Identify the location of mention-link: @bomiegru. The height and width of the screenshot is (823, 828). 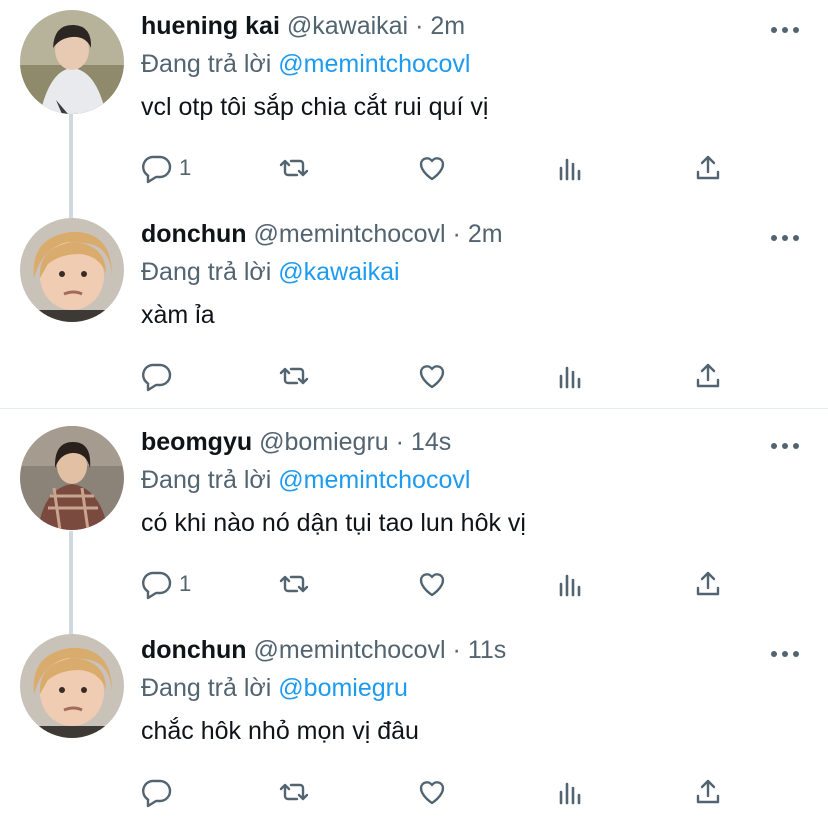
(343, 688).